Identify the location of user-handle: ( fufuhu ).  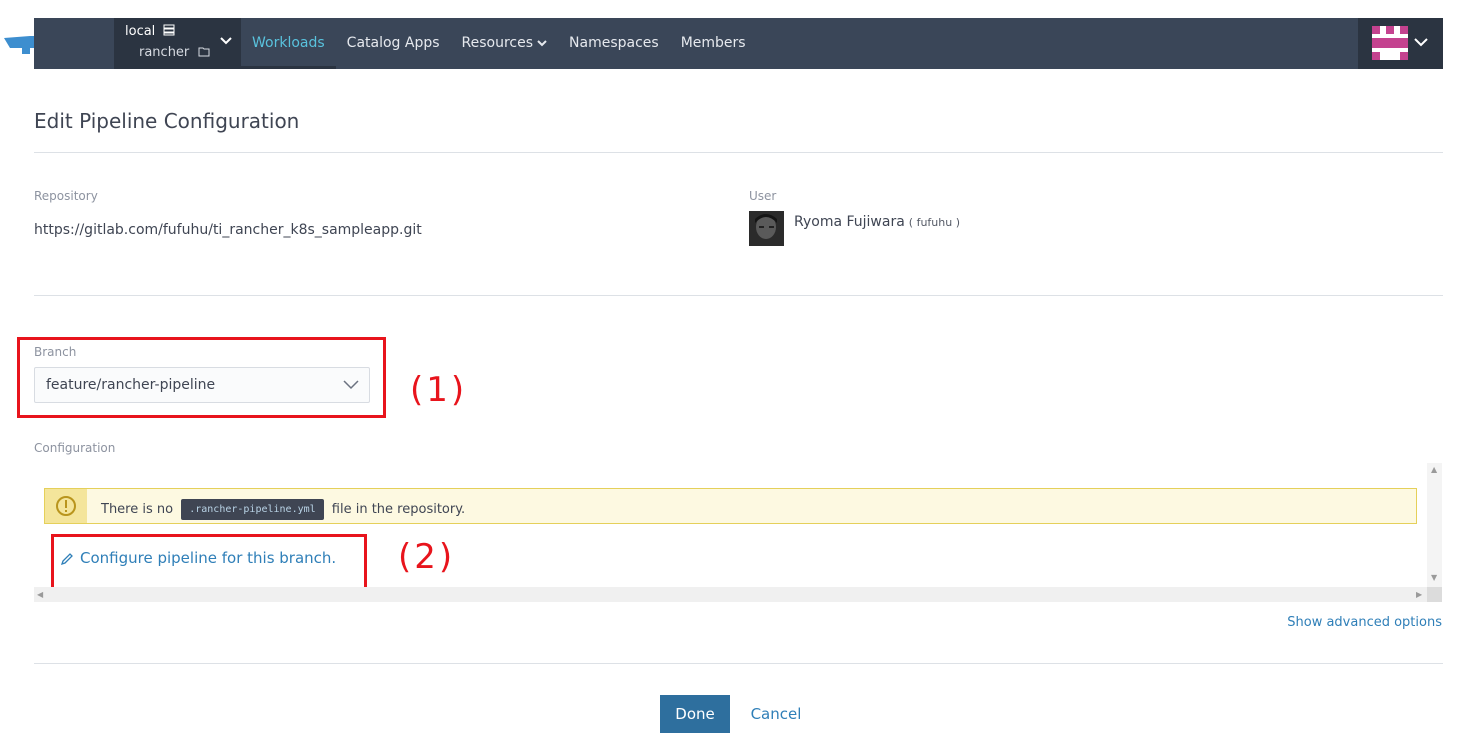
(934, 222).